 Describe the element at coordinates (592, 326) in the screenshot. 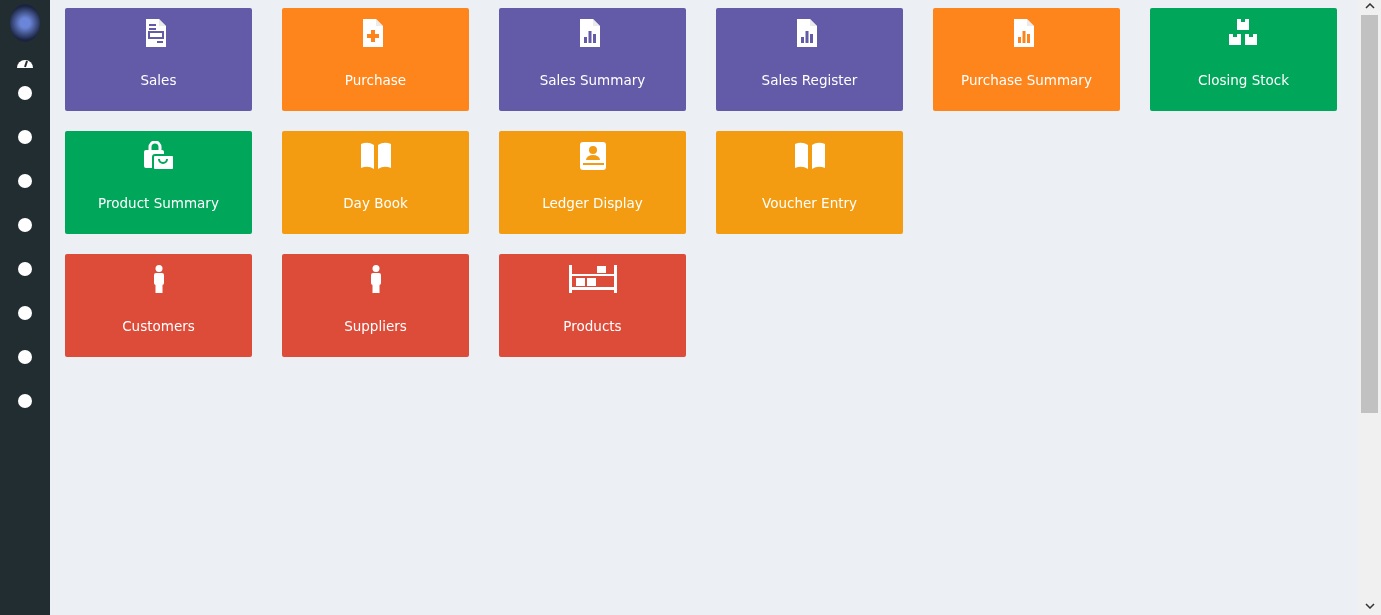

I see `tile-label: Products` at that location.